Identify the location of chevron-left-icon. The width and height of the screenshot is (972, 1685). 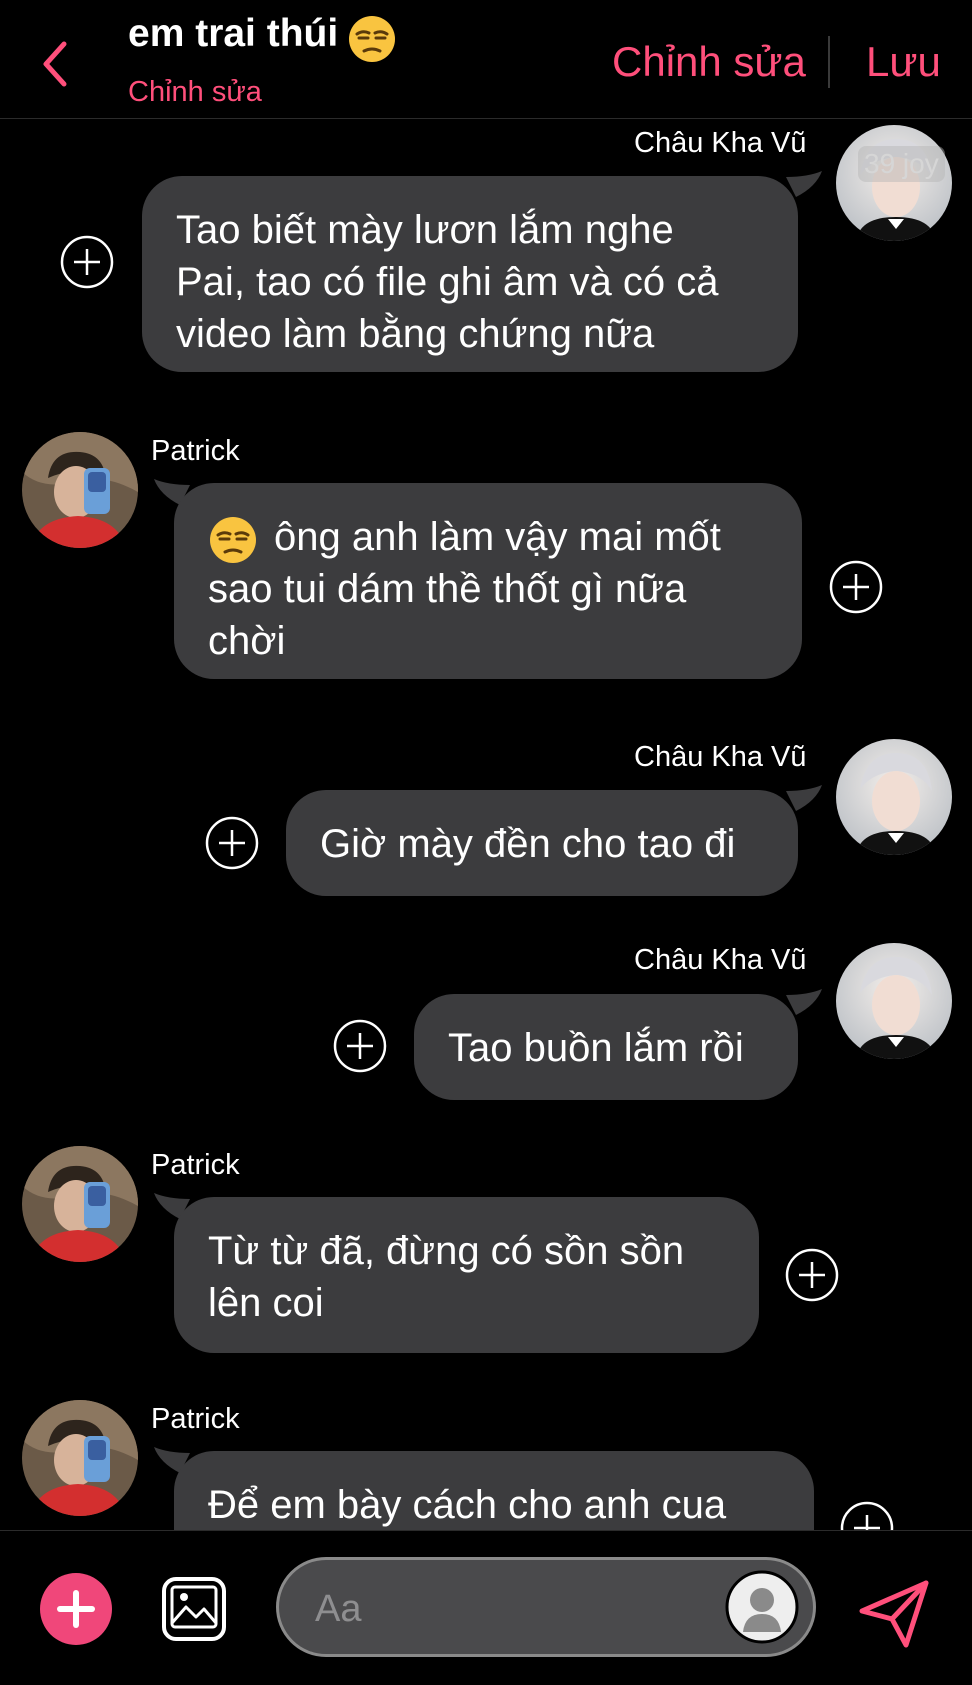
(55, 64).